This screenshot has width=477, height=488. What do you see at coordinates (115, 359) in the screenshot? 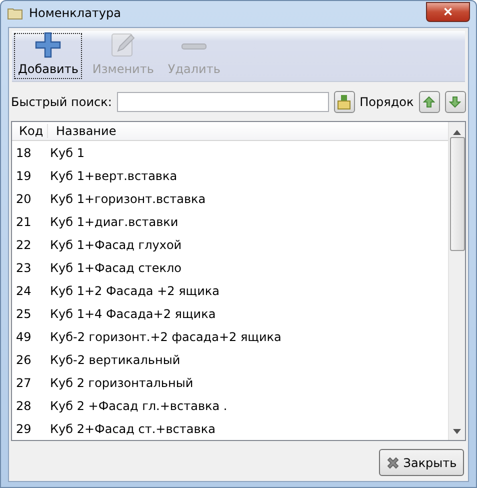
I see `table-cell: Куб-2 вертикальный` at bounding box center [115, 359].